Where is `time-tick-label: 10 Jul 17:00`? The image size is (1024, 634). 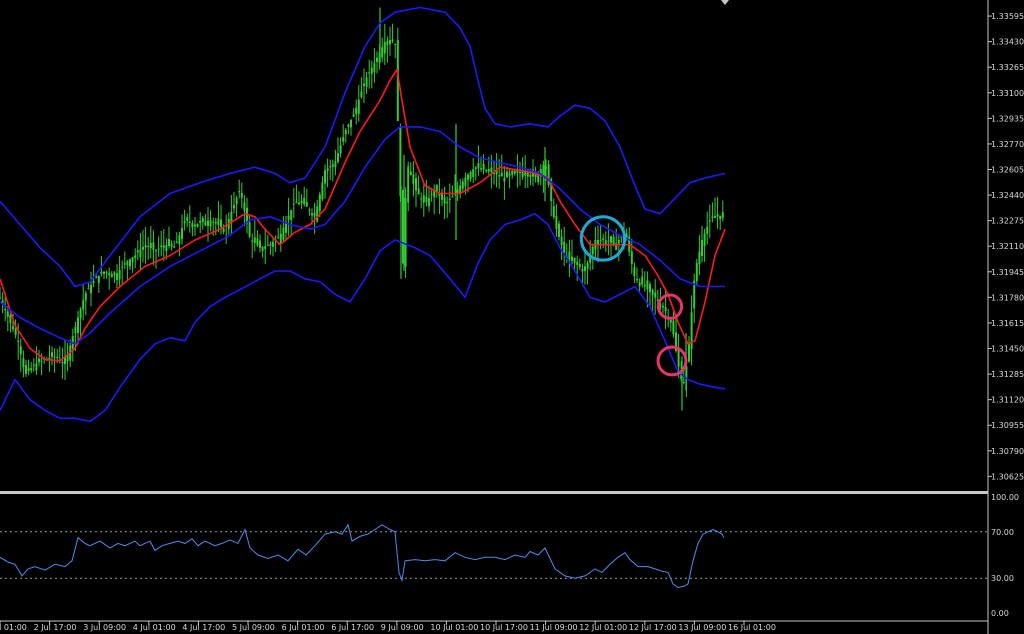
time-tick-label: 10 Jul 17:00 is located at coordinates (504, 627).